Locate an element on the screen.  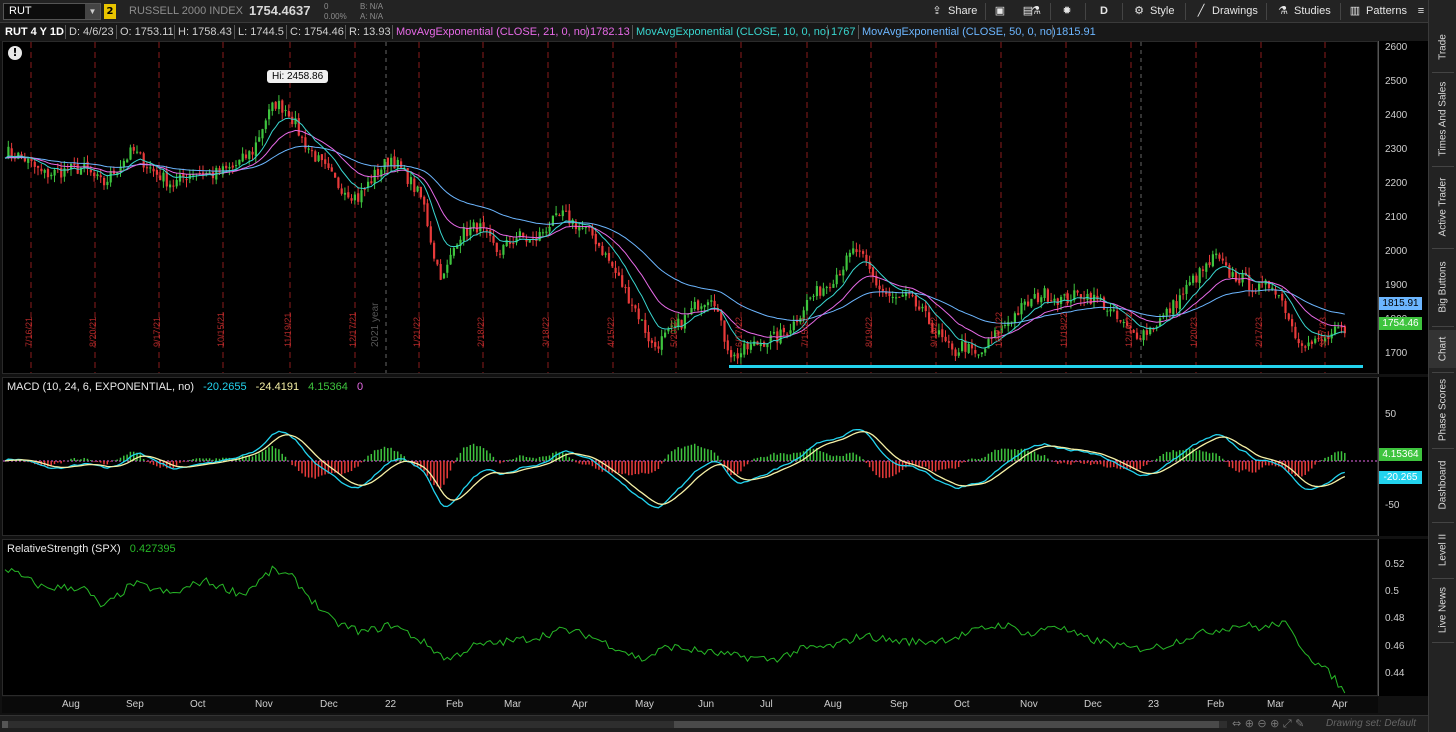
sidebar-item-active-trader: Active Trader is located at coordinates (1442, 207).